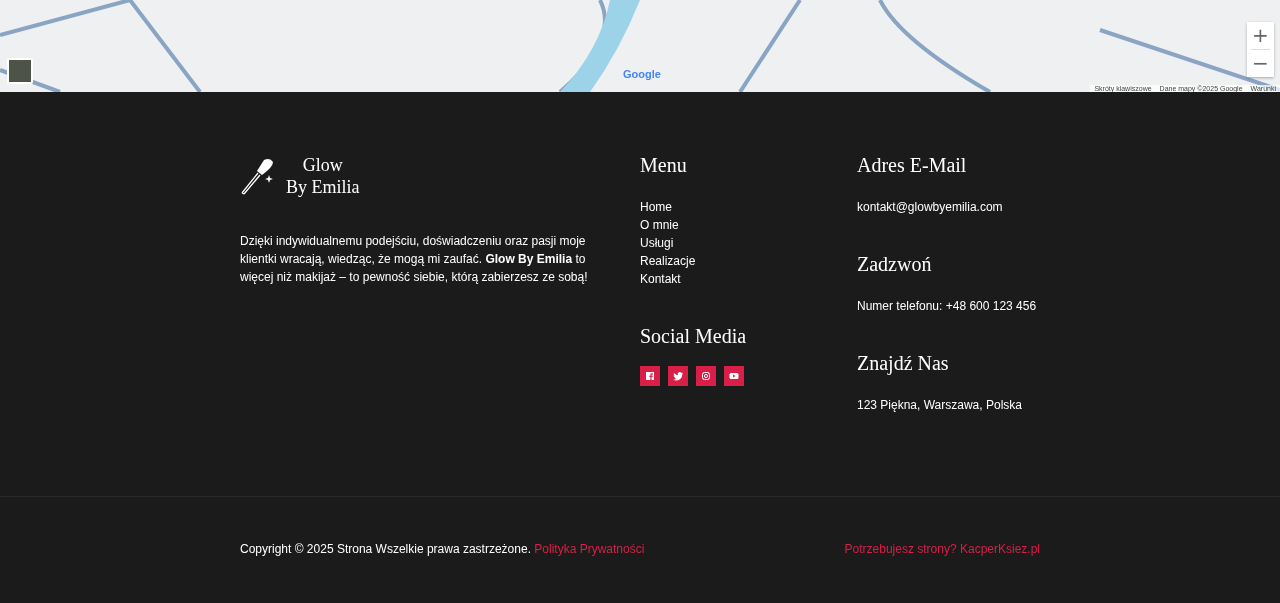 Image resolution: width=1280 pixels, height=603 pixels. What do you see at coordinates (323, 187) in the screenshot?
I see `brand-name: By Emilia` at bounding box center [323, 187].